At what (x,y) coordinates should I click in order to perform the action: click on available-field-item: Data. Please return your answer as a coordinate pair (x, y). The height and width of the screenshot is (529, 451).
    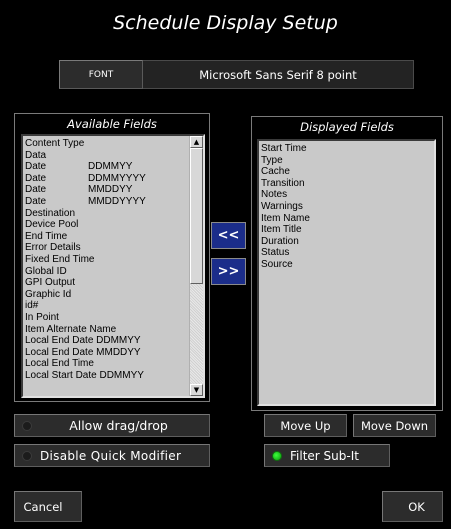
    Looking at the image, I should click on (85, 156).